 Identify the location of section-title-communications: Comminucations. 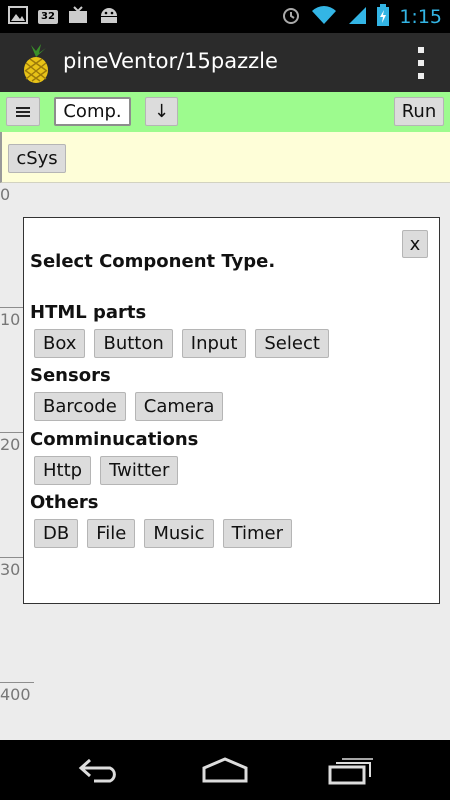
(114, 439).